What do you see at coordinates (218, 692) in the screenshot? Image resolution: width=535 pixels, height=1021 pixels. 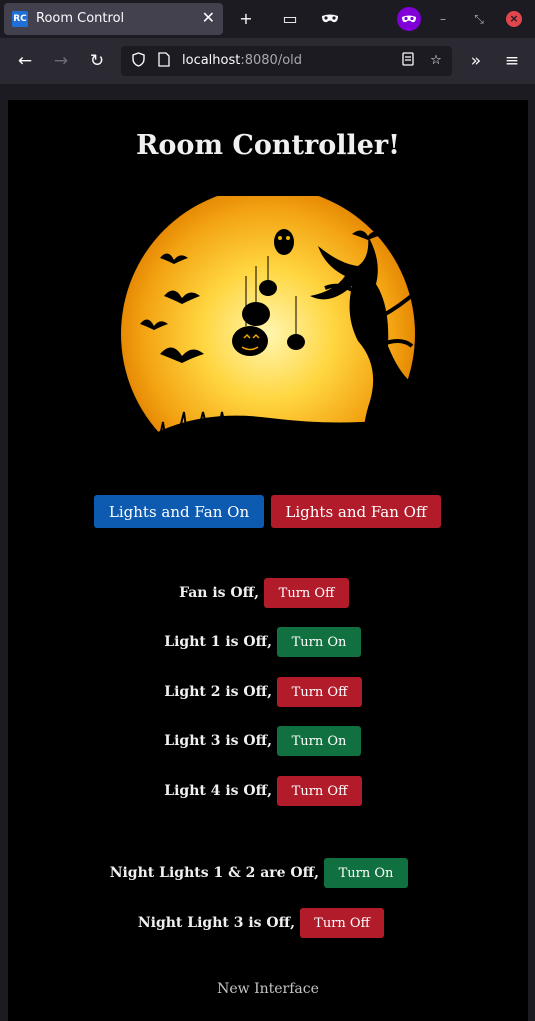 I see `light-2-status: Light 2 is Off,` at bounding box center [218, 692].